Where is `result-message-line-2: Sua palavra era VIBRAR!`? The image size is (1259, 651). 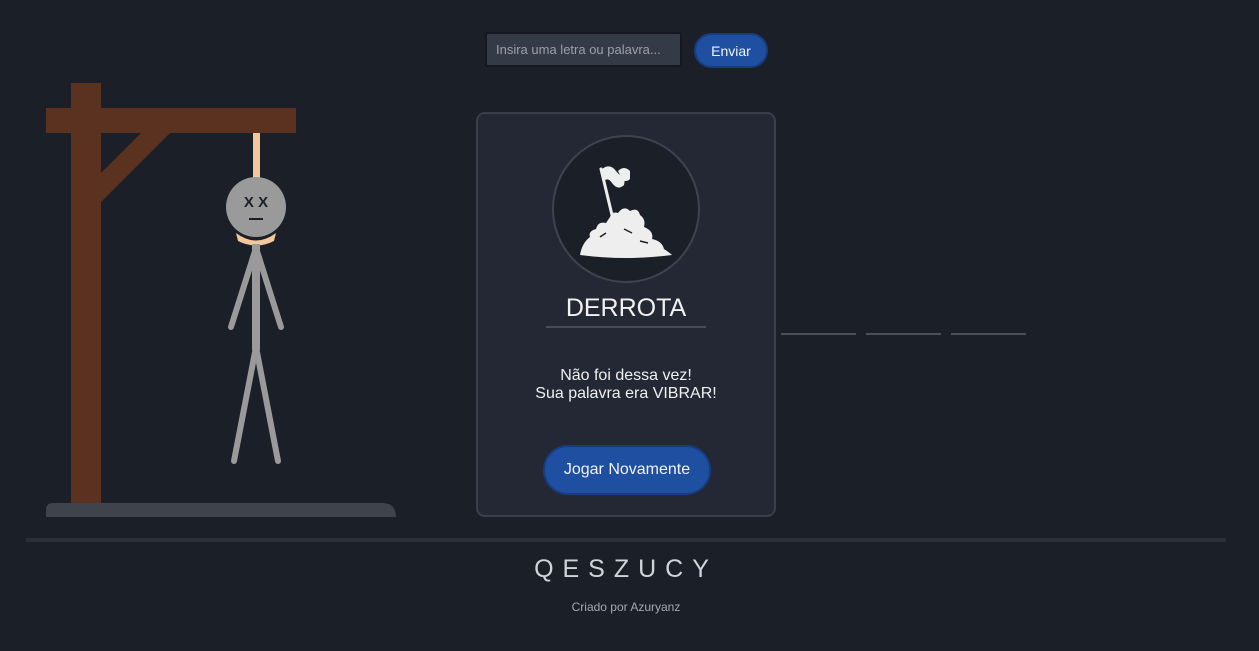
result-message-line-2: Sua palavra era VIBRAR! is located at coordinates (626, 393).